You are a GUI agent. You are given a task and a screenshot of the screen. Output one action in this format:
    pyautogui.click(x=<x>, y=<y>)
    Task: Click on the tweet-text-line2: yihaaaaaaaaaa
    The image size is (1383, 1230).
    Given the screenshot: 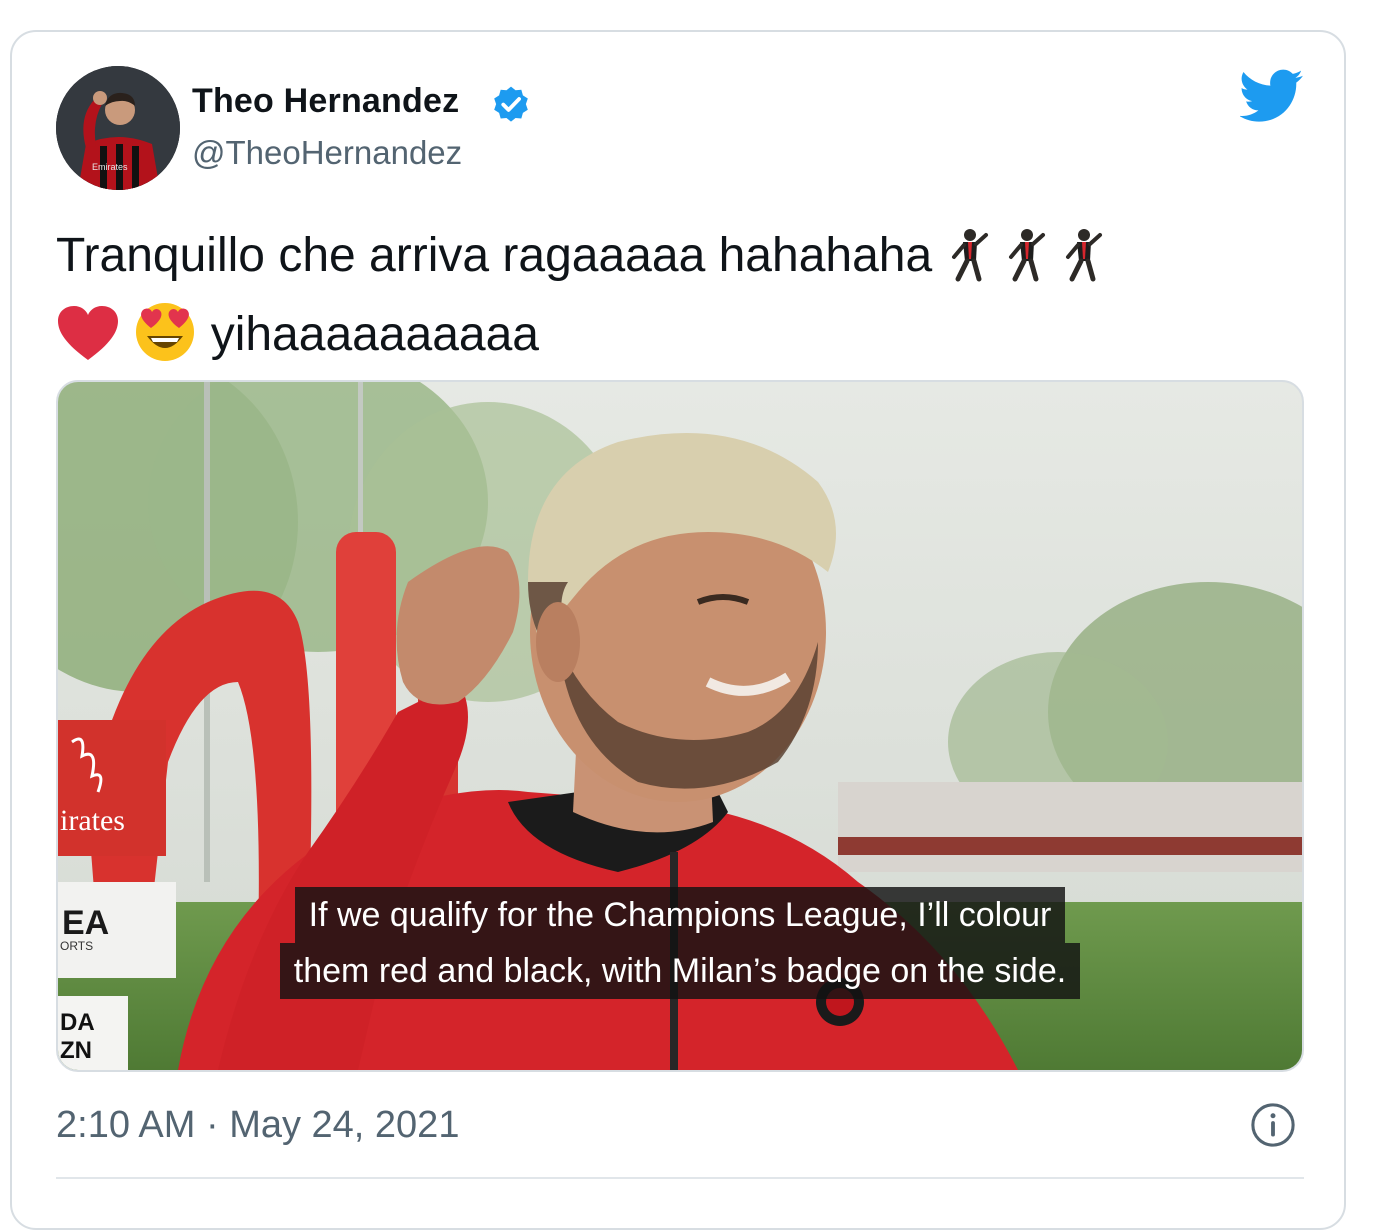 What is the action you would take?
    pyautogui.click(x=374, y=334)
    